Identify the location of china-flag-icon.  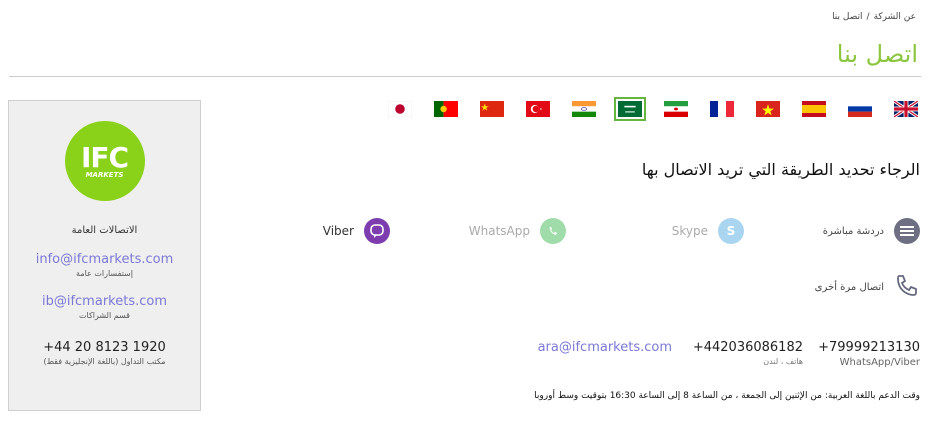
(492, 109).